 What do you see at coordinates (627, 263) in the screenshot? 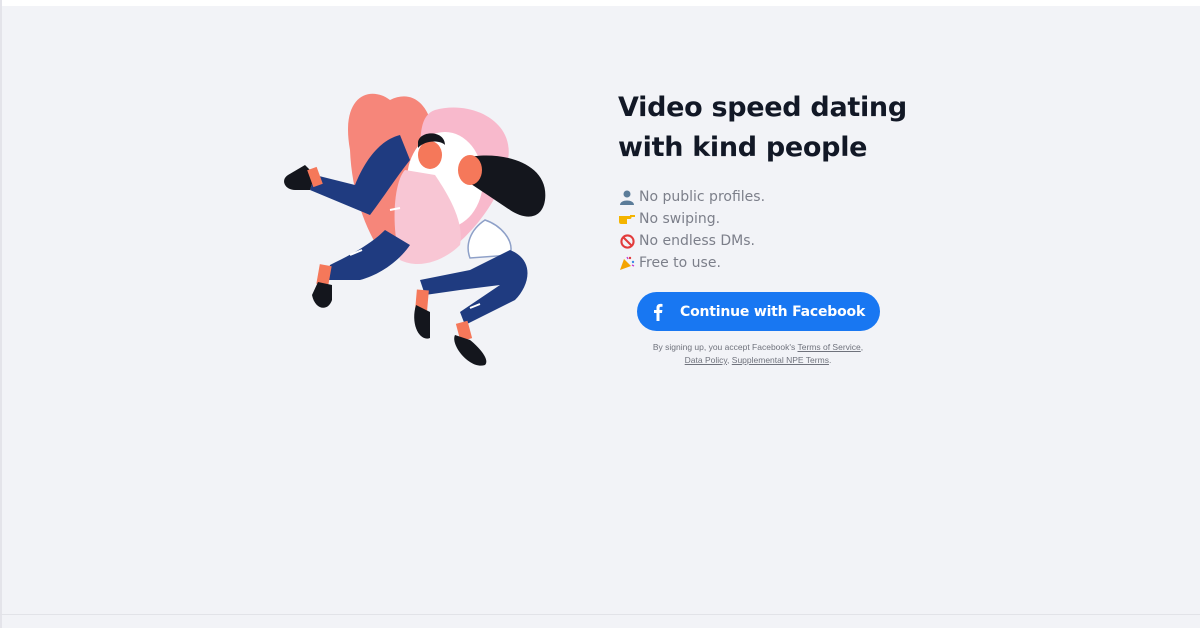
I see `party-popper-icon` at bounding box center [627, 263].